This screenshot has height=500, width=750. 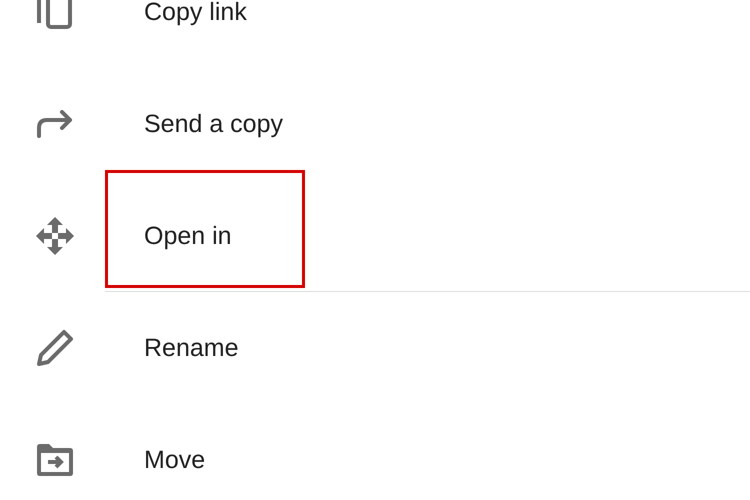 I want to click on forward-arrow-icon, so click(x=55, y=124).